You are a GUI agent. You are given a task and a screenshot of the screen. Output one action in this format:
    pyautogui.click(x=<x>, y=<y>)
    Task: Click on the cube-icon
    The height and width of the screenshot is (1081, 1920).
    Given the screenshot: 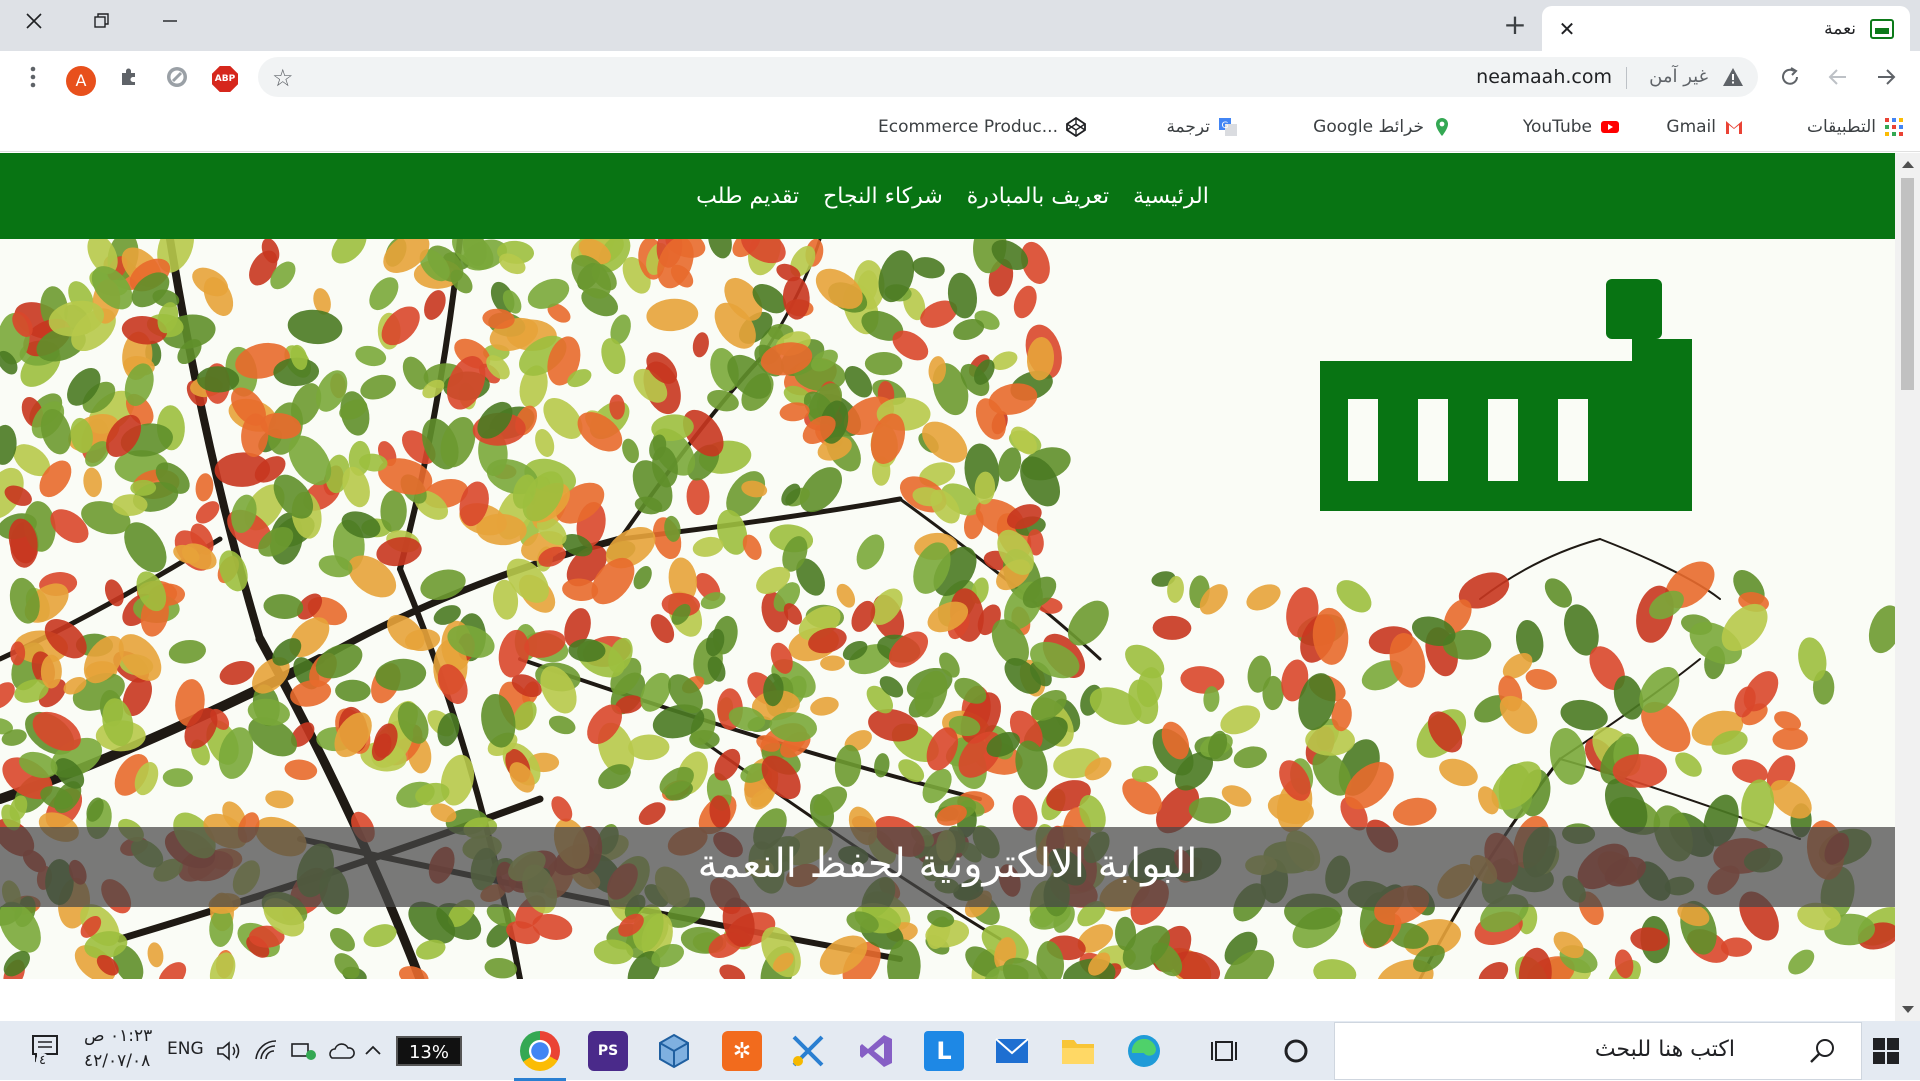 What is the action you would take?
    pyautogui.click(x=674, y=1051)
    